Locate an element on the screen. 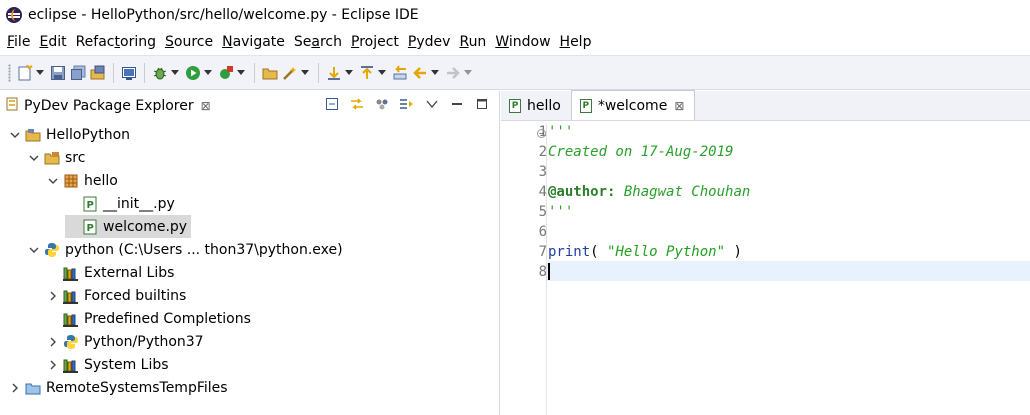 This screenshot has height=415, width=1030. menu-item: File is located at coordinates (20, 42).